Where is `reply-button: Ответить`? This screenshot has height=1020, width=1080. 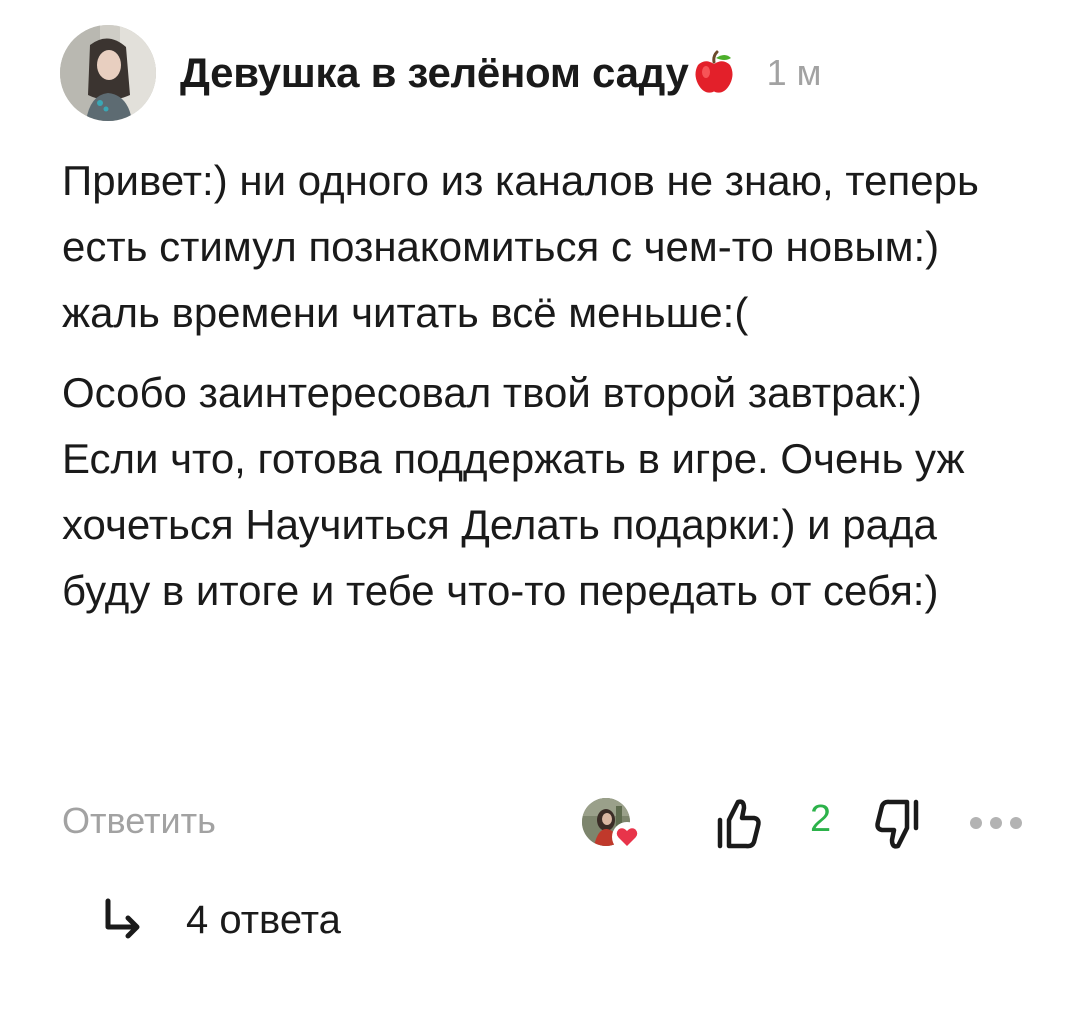 reply-button: Ответить is located at coordinates (139, 821).